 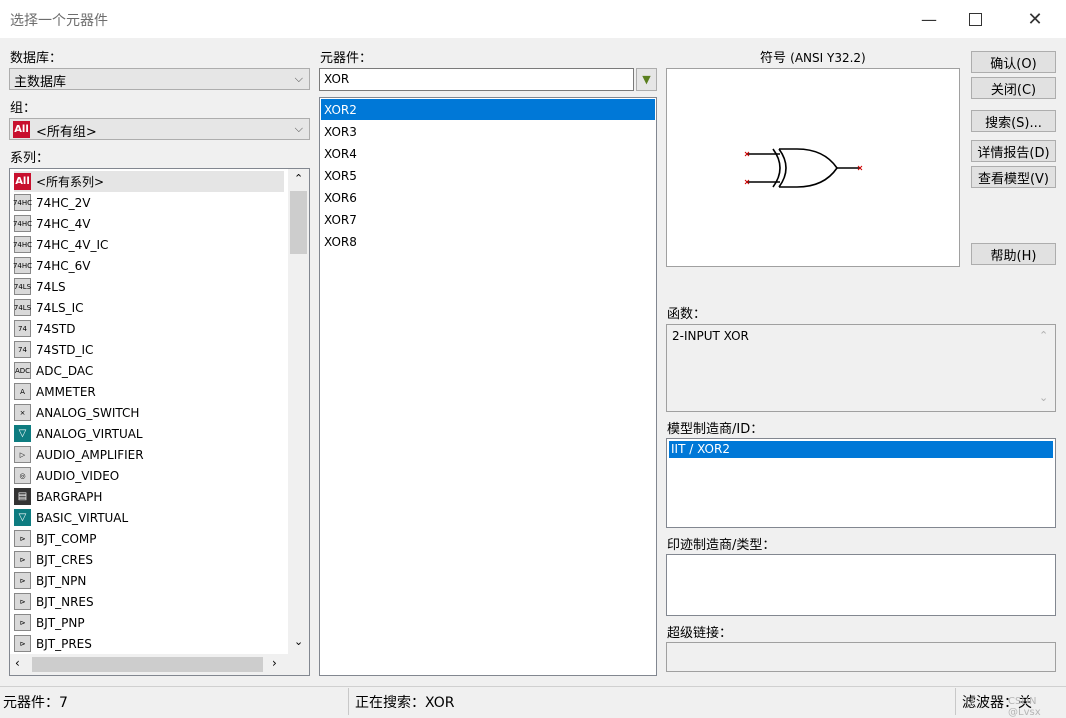 I want to click on maximize-button, so click(x=975, y=19).